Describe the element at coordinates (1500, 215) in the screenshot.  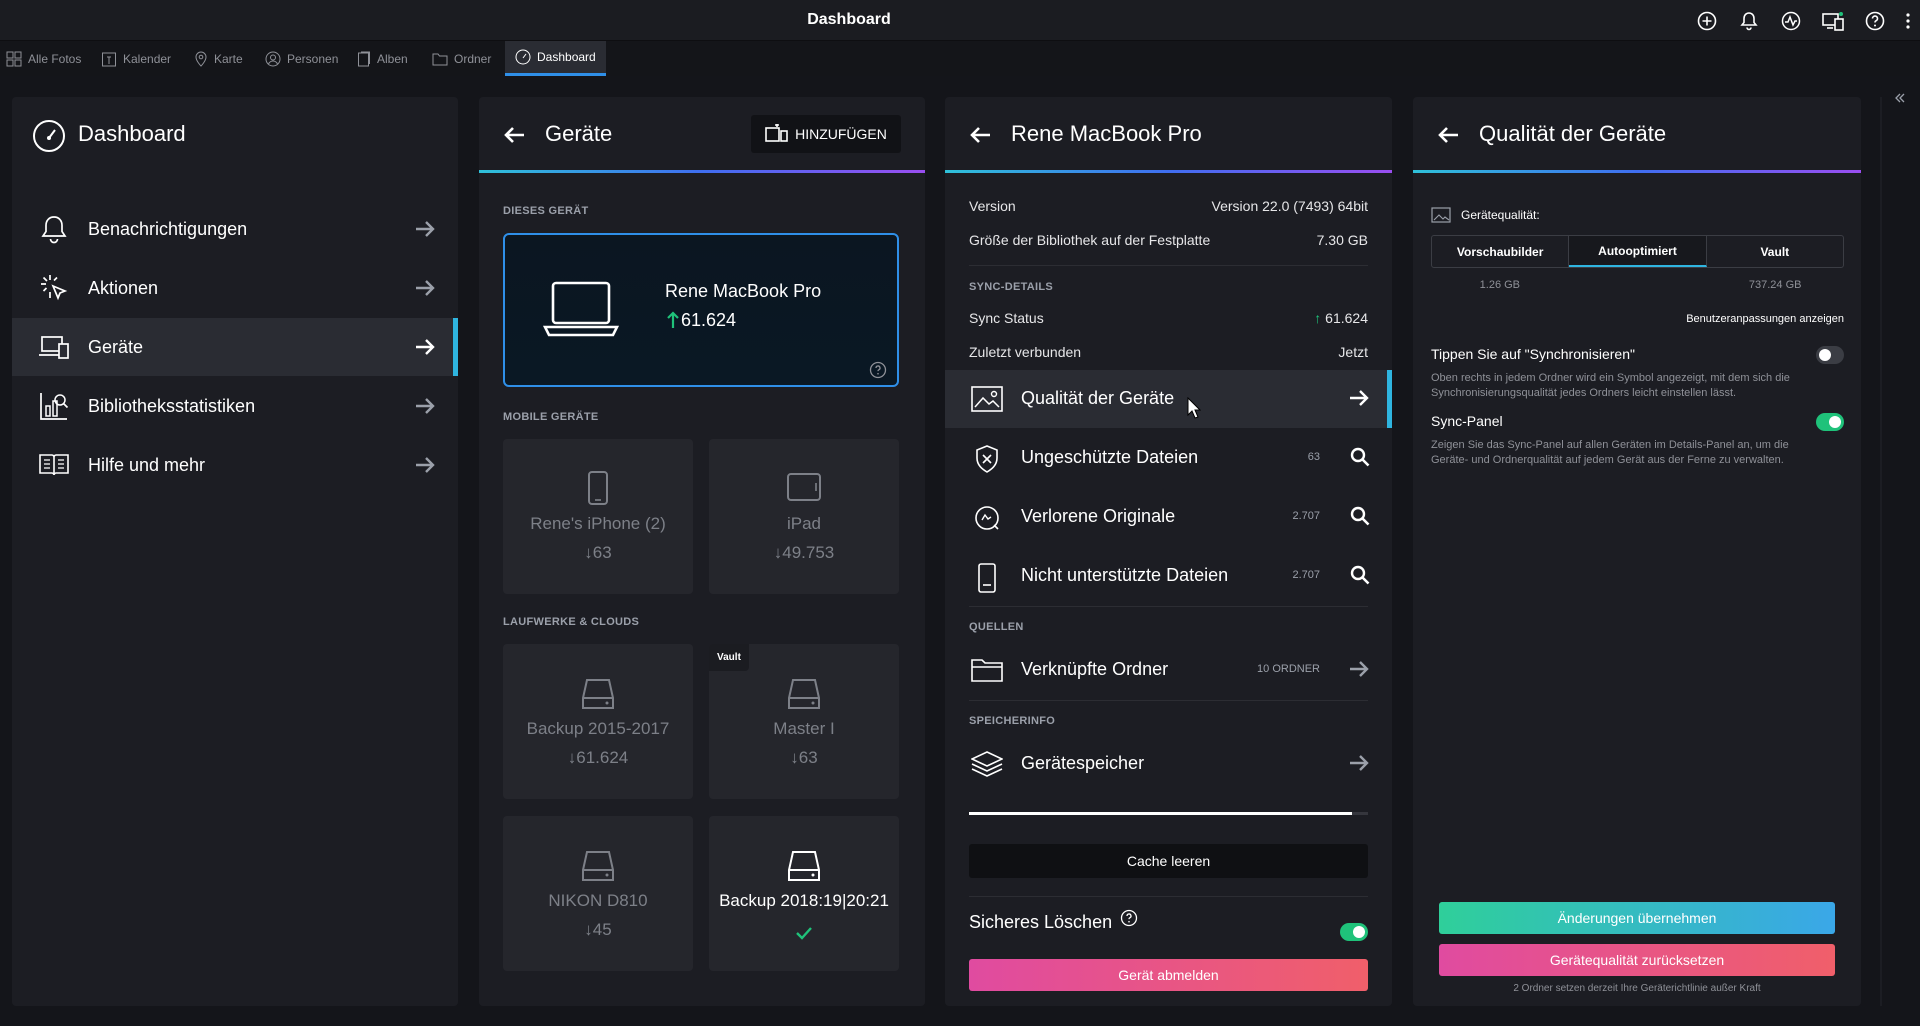
I see `quality-label: Gerätequalität:` at that location.